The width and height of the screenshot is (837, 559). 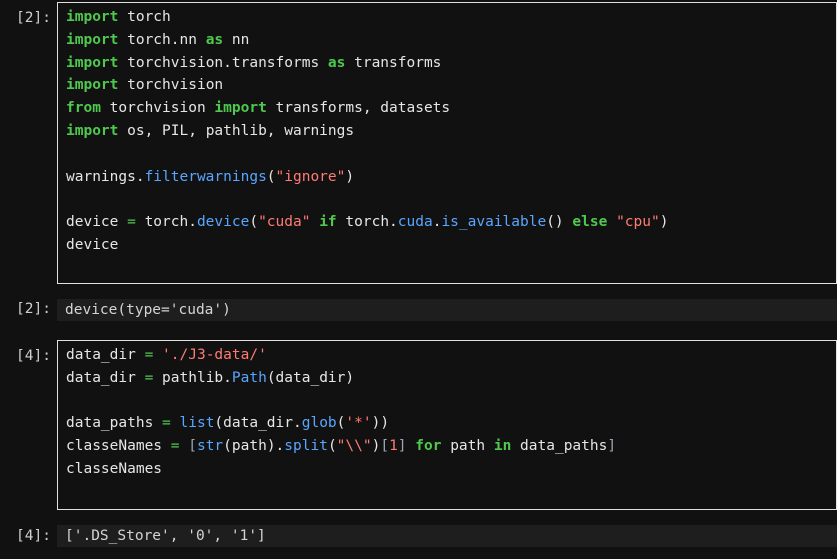 What do you see at coordinates (33, 309) in the screenshot?
I see `output-execution-count: [2]:` at bounding box center [33, 309].